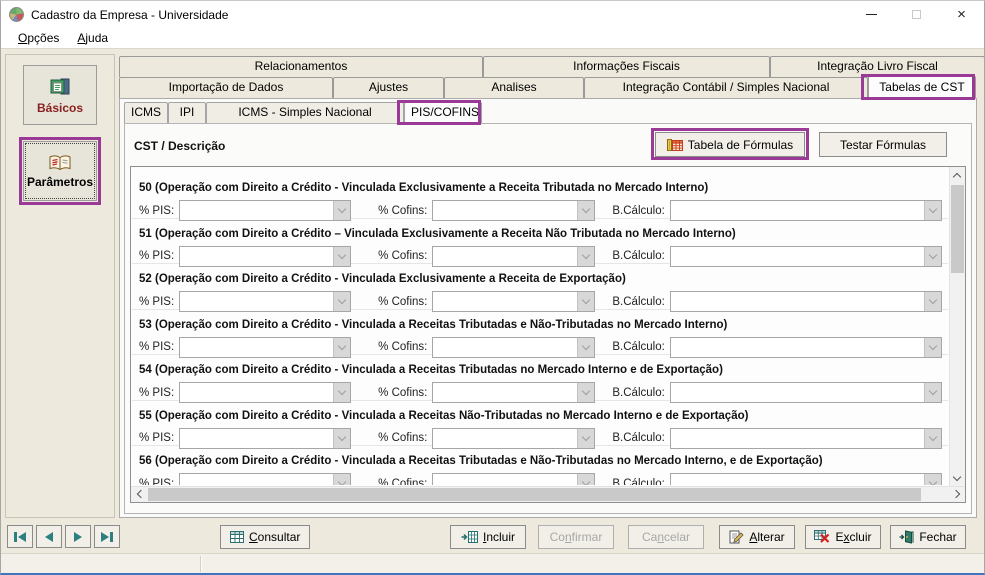 The image size is (985, 575). I want to click on tab-relacionamentos: Relacionamentos, so click(301, 66).